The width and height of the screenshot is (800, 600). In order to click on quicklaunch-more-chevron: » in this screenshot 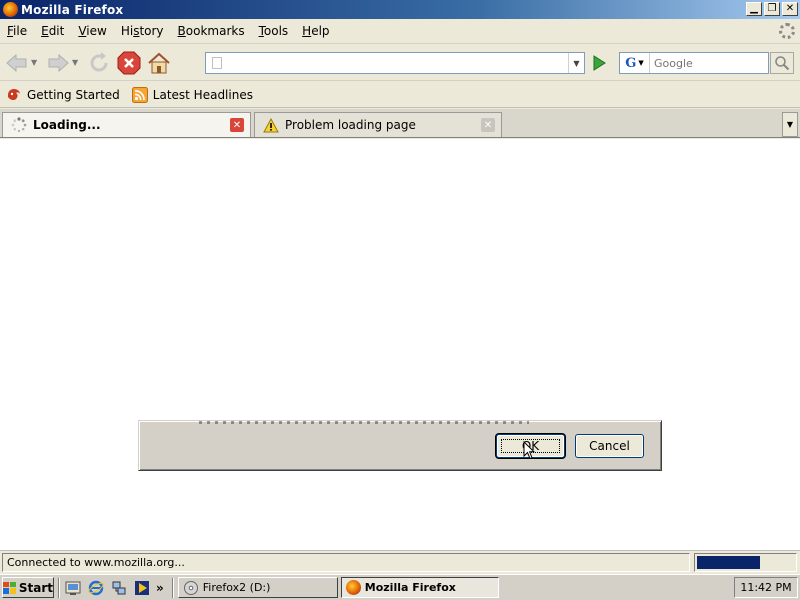, I will do `click(160, 588)`.